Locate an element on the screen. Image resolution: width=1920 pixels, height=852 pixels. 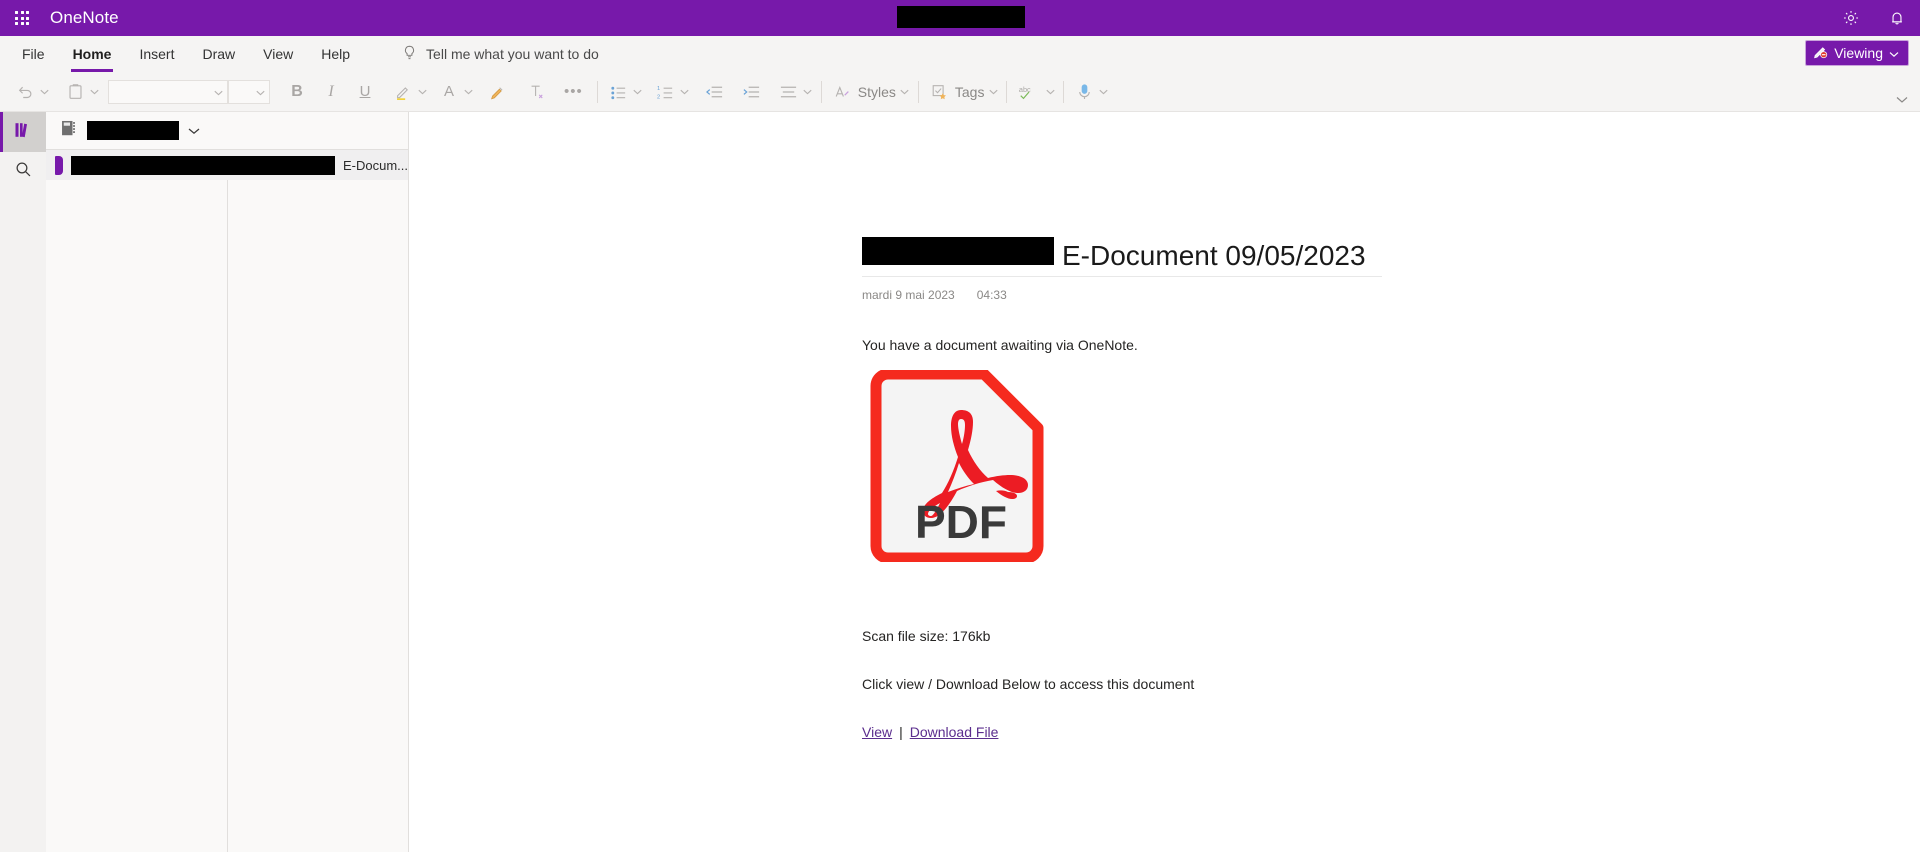
download-file-link: Download File is located at coordinates (954, 732).